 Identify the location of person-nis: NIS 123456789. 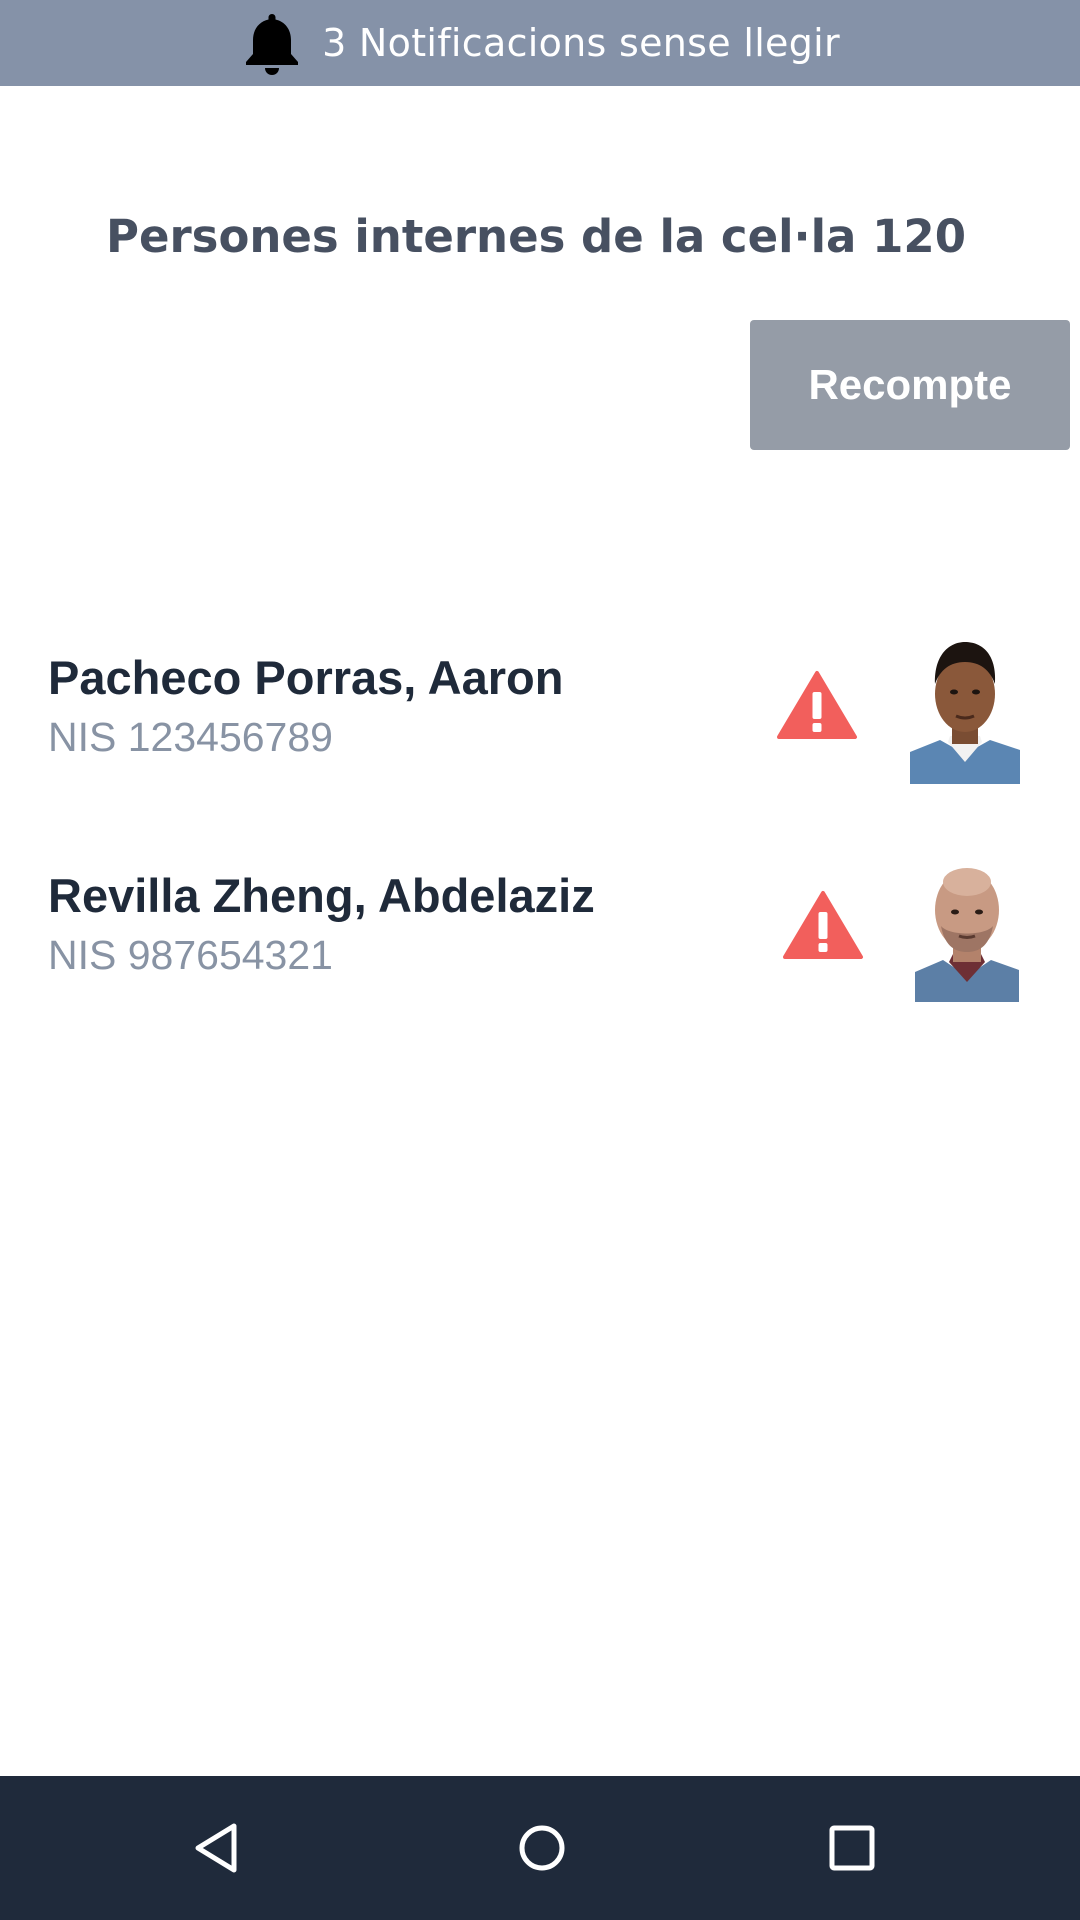
(190, 737).